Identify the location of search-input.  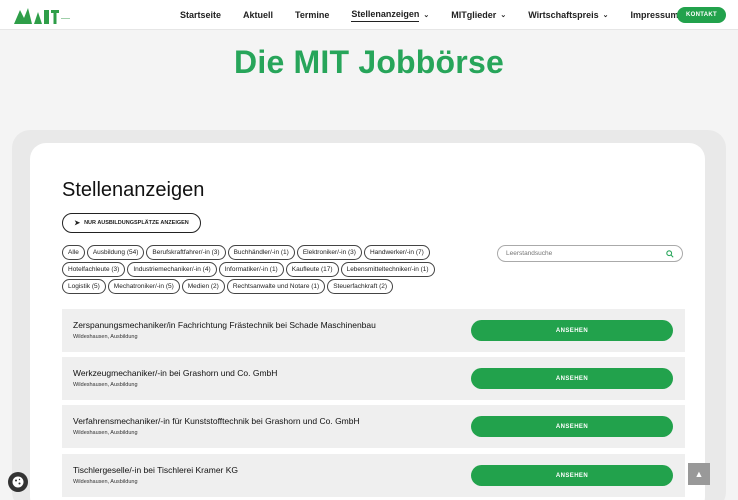
(586, 253).